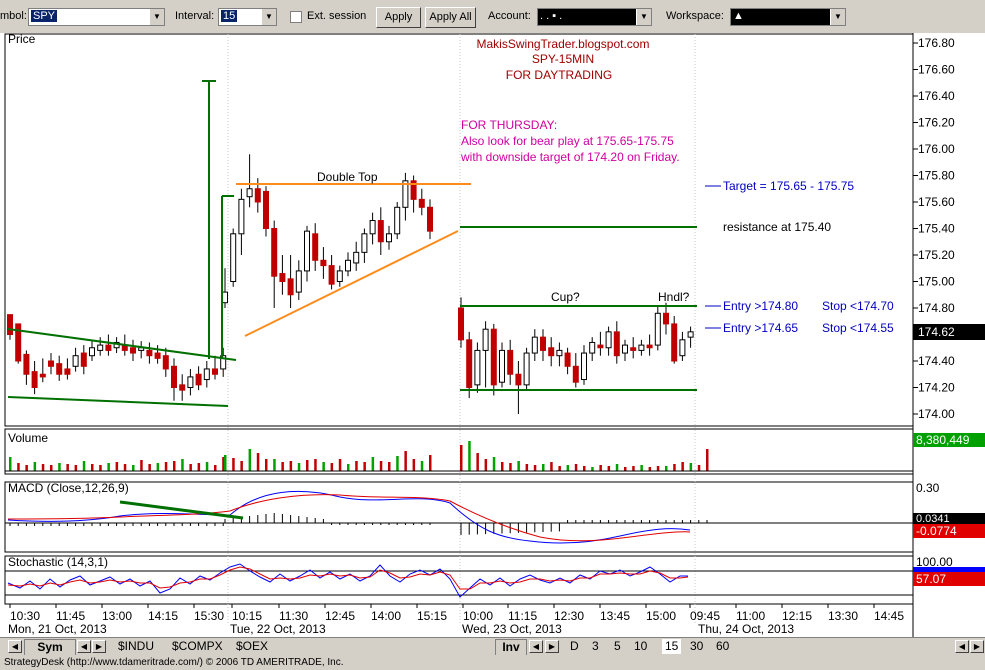 Image resolution: width=985 pixels, height=670 pixels. I want to click on apply-button: Apply, so click(398, 17).